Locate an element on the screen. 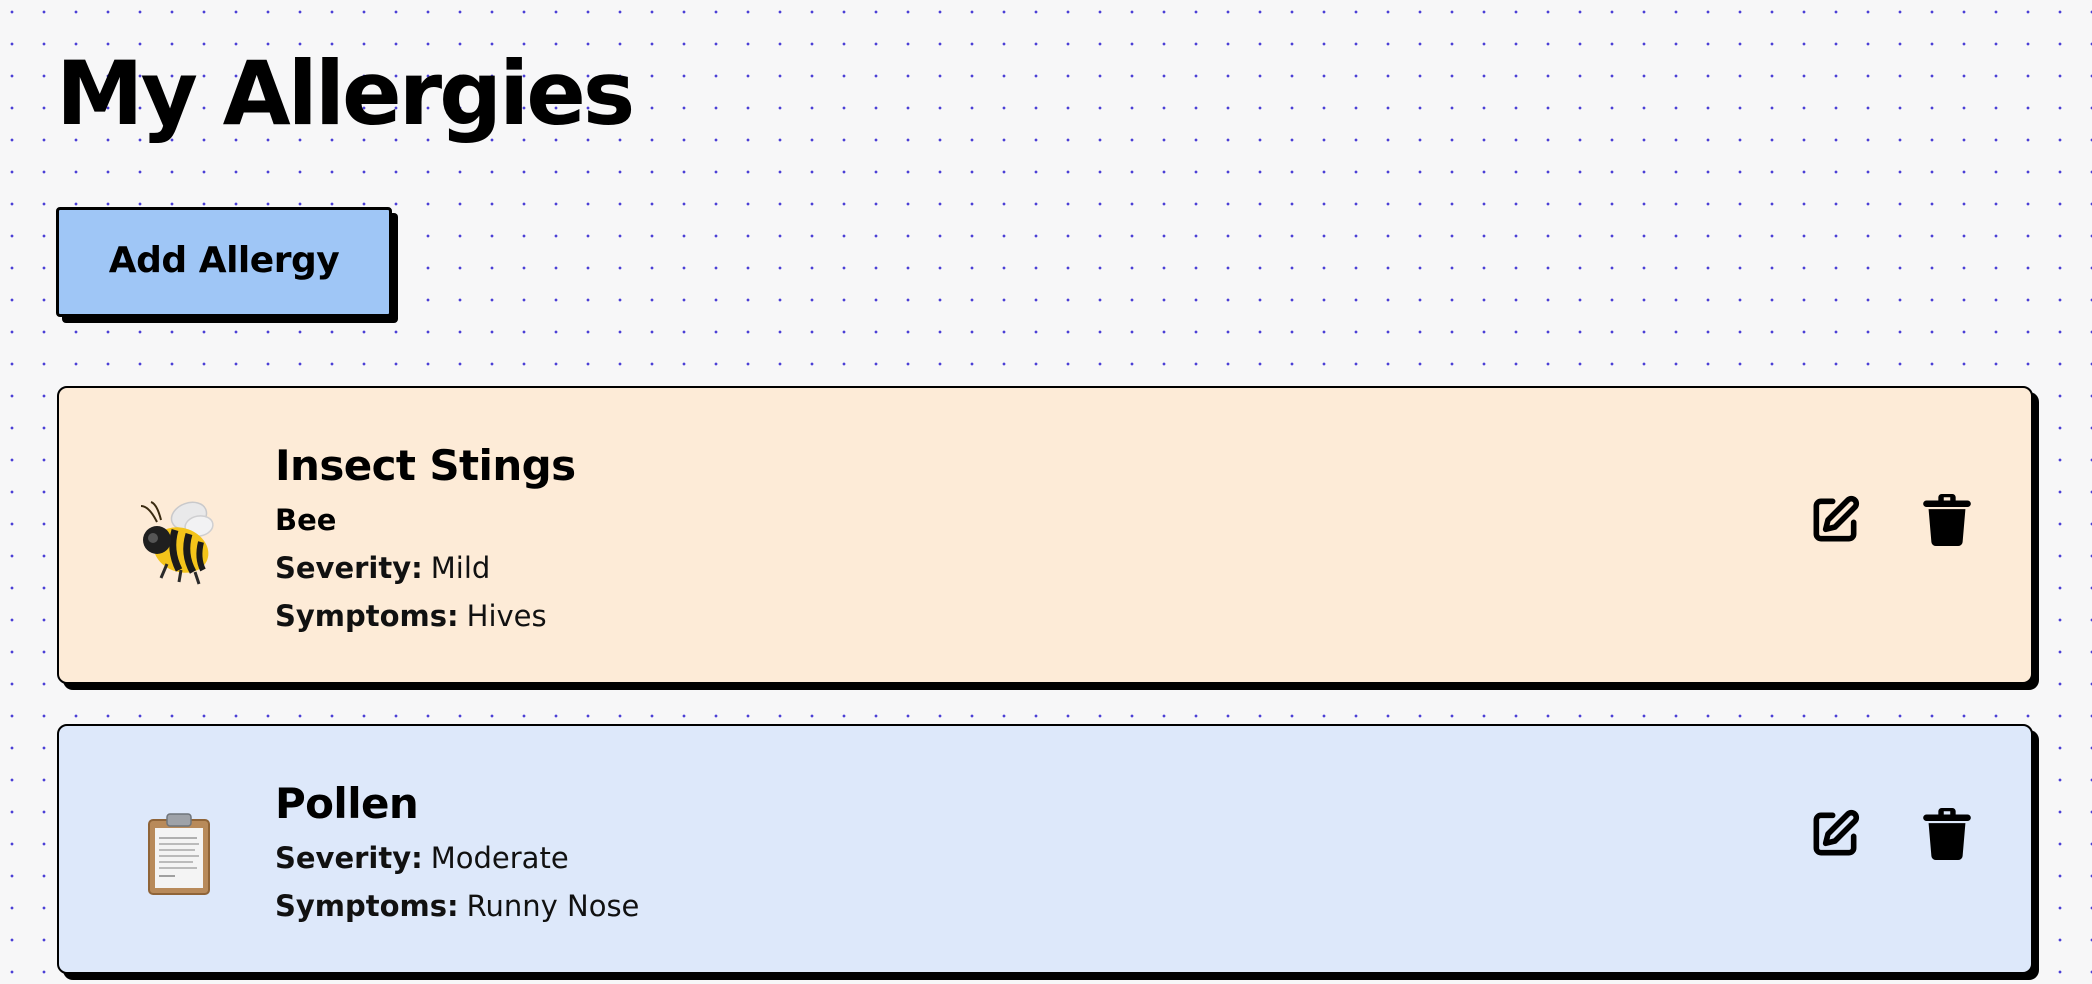 Image resolution: width=2092 pixels, height=984 pixels. clipboard-icon is located at coordinates (179, 854).